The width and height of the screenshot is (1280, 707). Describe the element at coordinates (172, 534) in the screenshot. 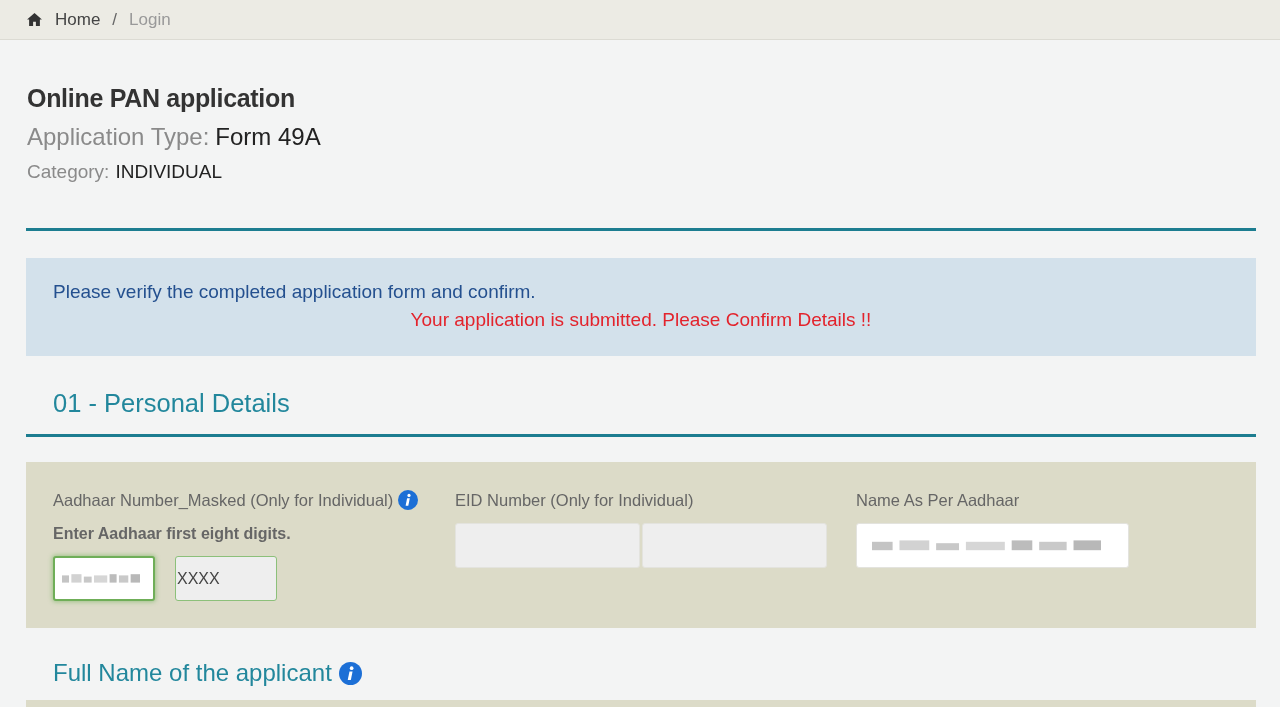

I see `field-hint: Enter Aadhaar first eight digits.` at that location.